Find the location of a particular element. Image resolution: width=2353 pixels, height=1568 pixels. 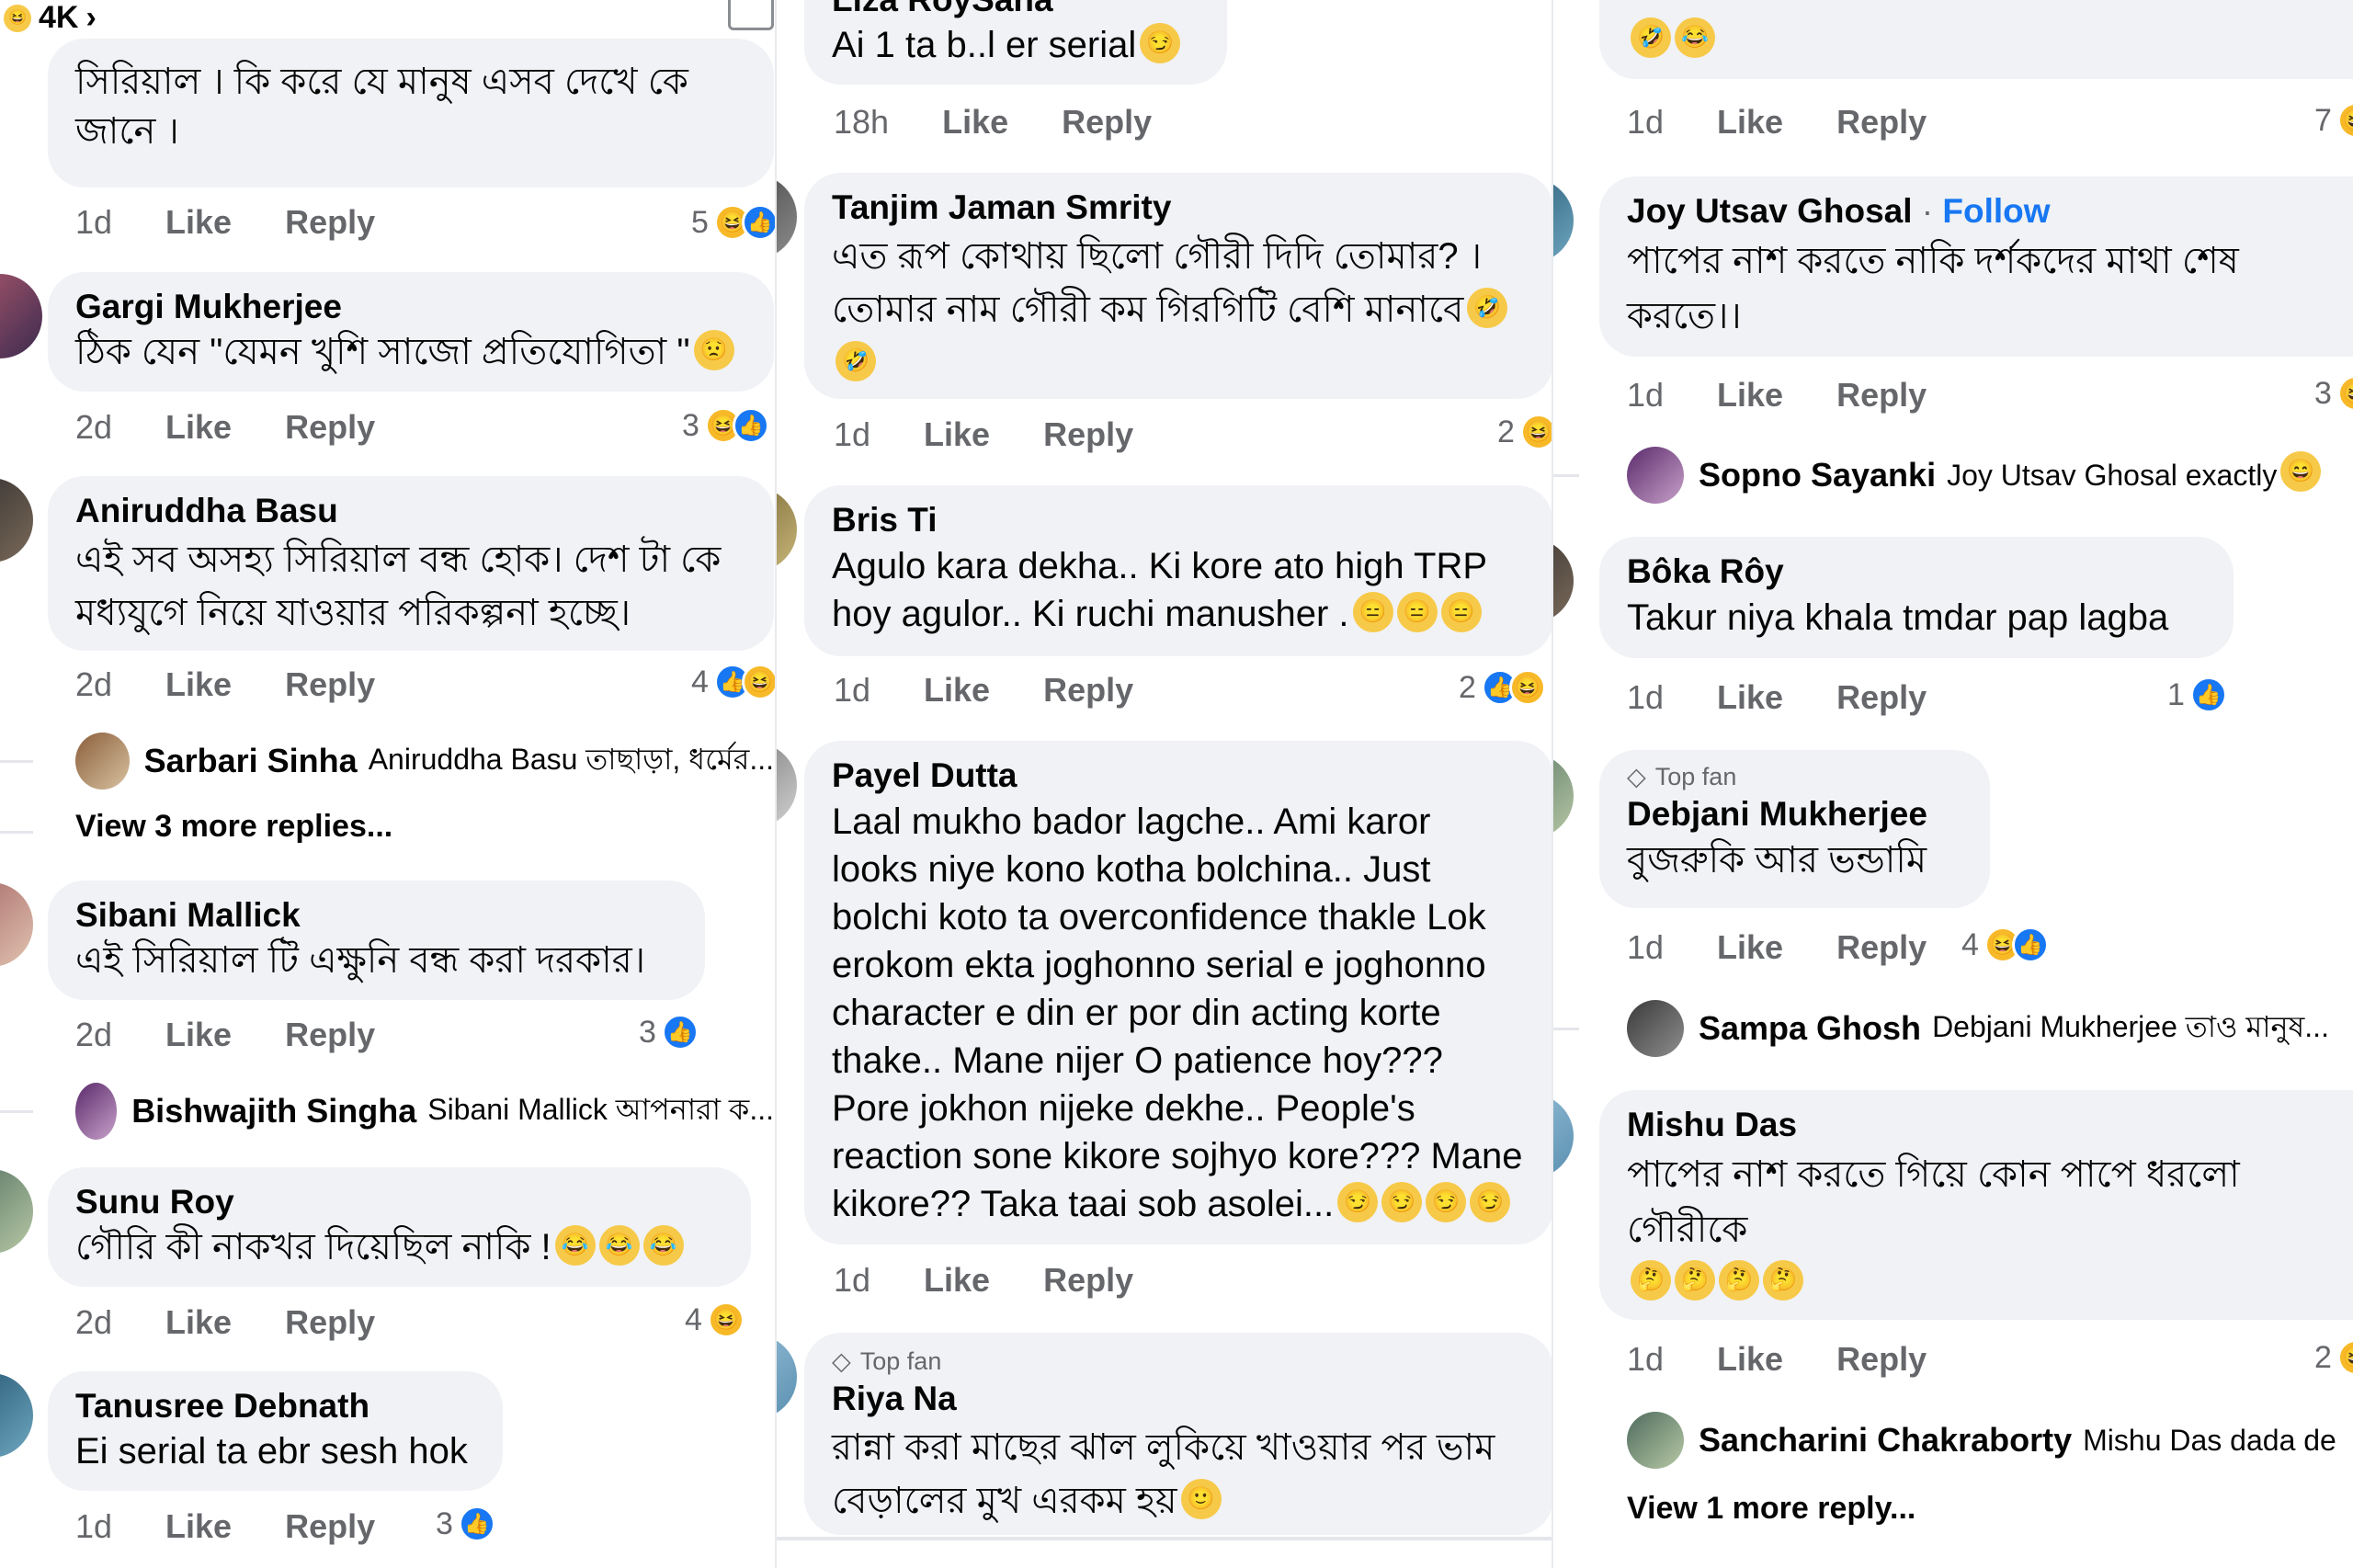

reply-author: Sampa Ghosh is located at coordinates (1810, 1028).